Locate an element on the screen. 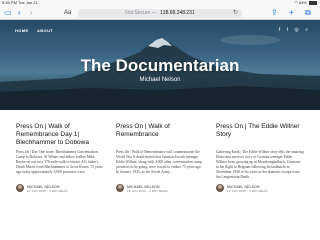 The image size is (320, 240). site-title: The Documentarian is located at coordinates (160, 66).